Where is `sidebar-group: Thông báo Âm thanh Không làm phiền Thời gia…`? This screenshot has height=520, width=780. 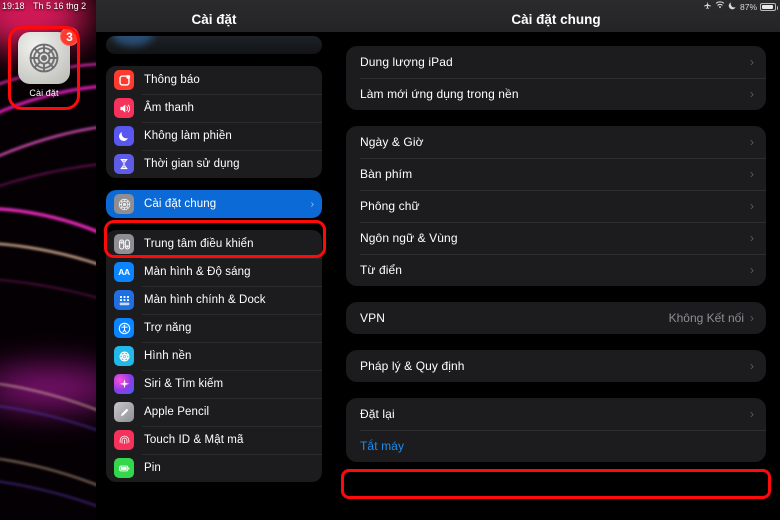 sidebar-group: Thông báo Âm thanh Không làm phiền Thời gia… is located at coordinates (214, 122).